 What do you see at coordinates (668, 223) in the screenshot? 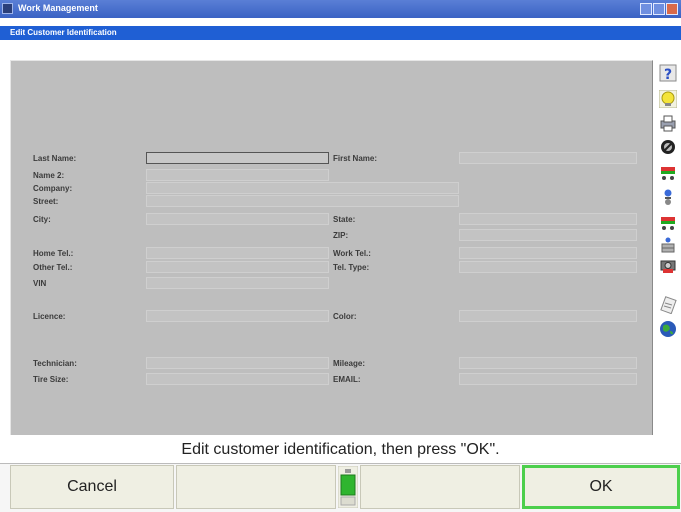
I see `vehicle-specs-2-icon` at bounding box center [668, 223].